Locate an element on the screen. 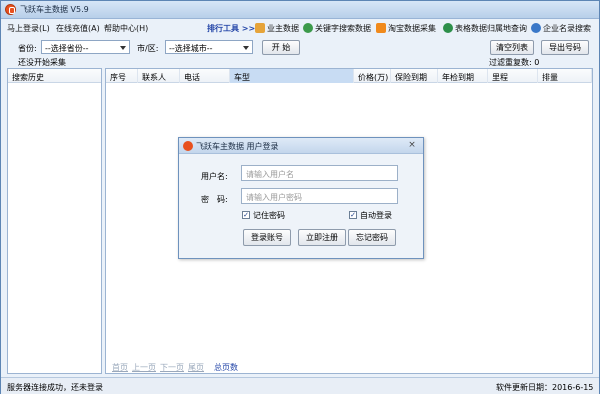  update-date: 软件更新日期：2016-6-15 is located at coordinates (545, 387).